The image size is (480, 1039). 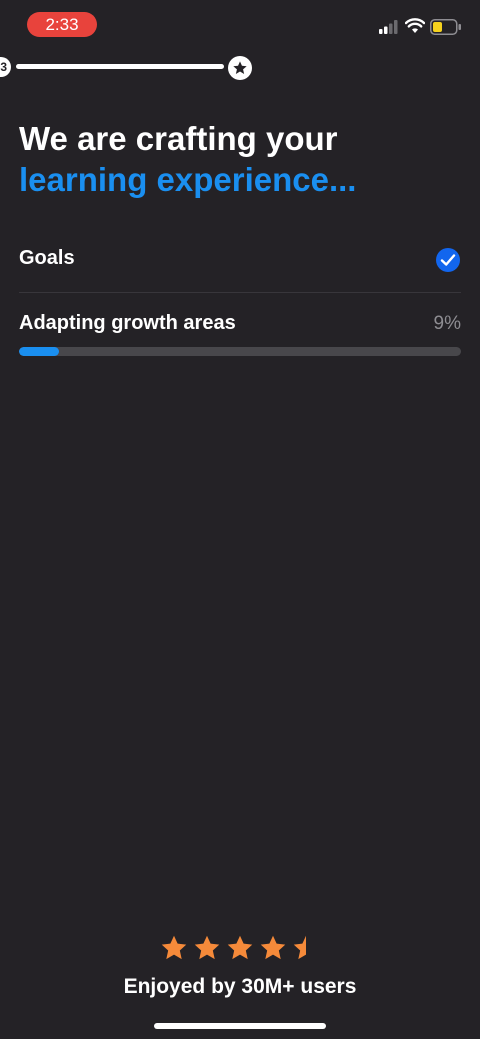 I want to click on home-indicator, so click(x=240, y=1026).